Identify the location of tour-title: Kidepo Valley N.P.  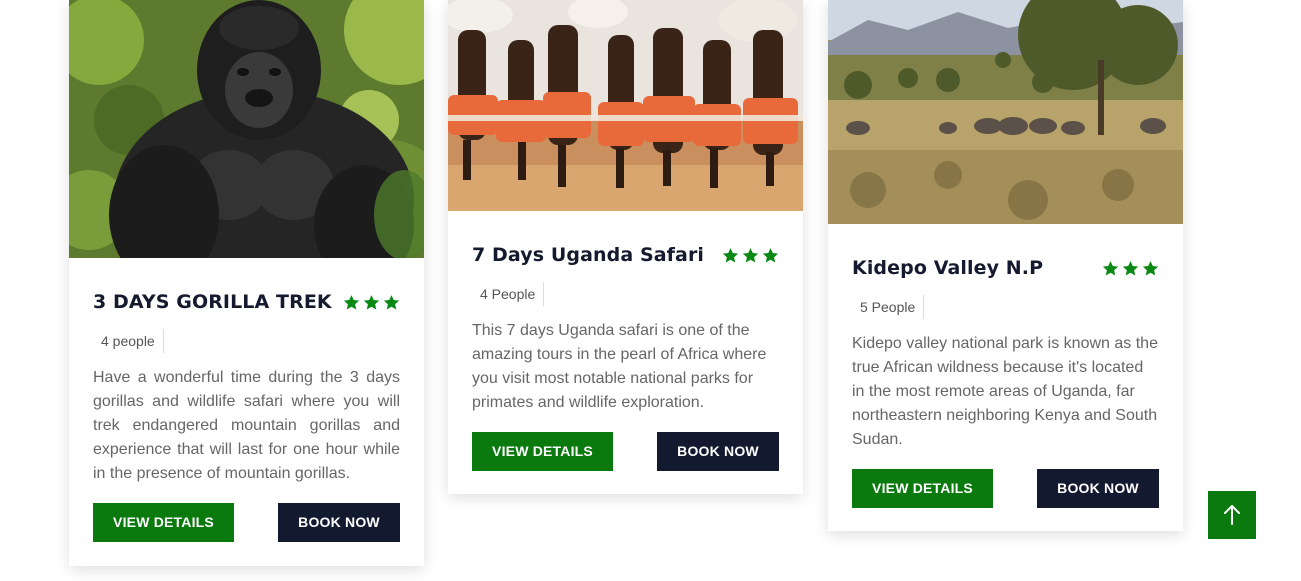
(947, 268).